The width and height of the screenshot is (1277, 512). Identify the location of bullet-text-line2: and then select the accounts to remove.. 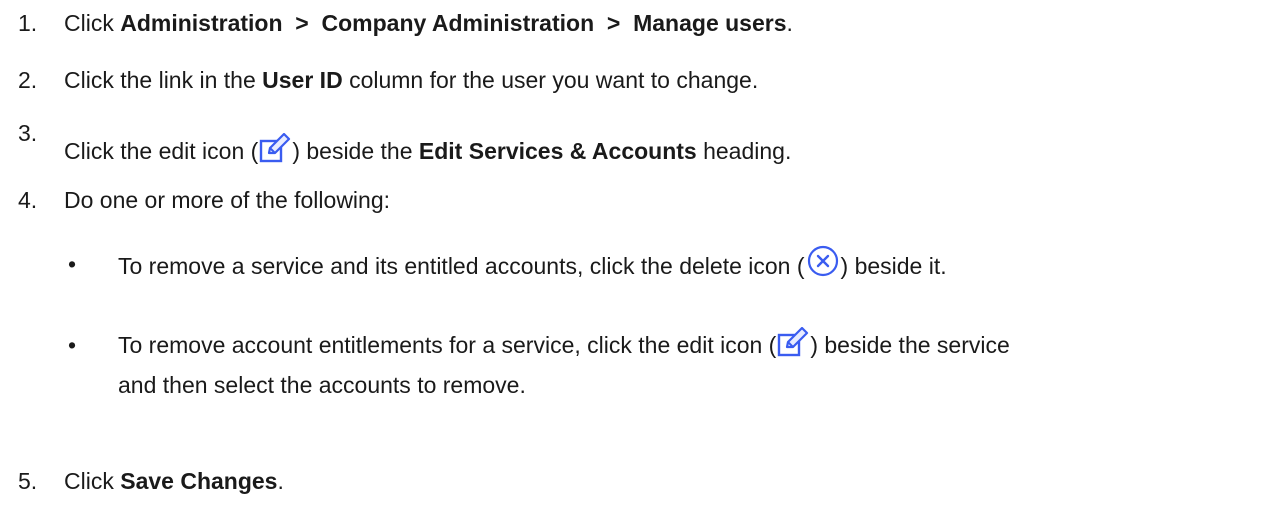
(322, 385).